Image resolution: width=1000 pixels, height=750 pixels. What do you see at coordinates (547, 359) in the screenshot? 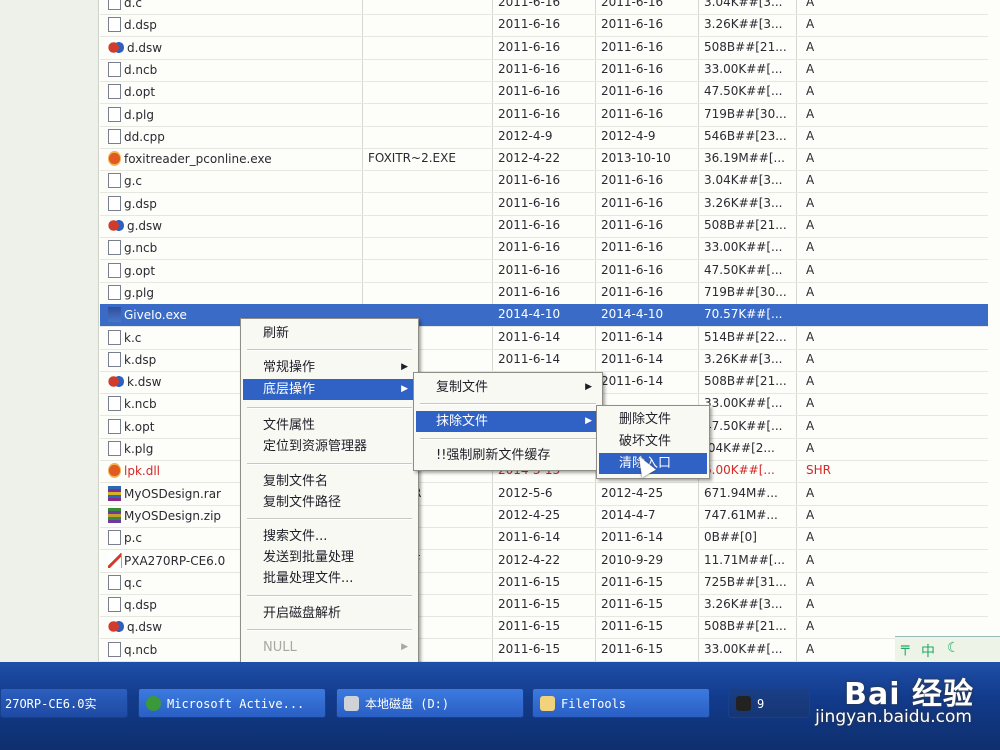
I see `created-date-cell: 2011-6-14` at bounding box center [547, 359].